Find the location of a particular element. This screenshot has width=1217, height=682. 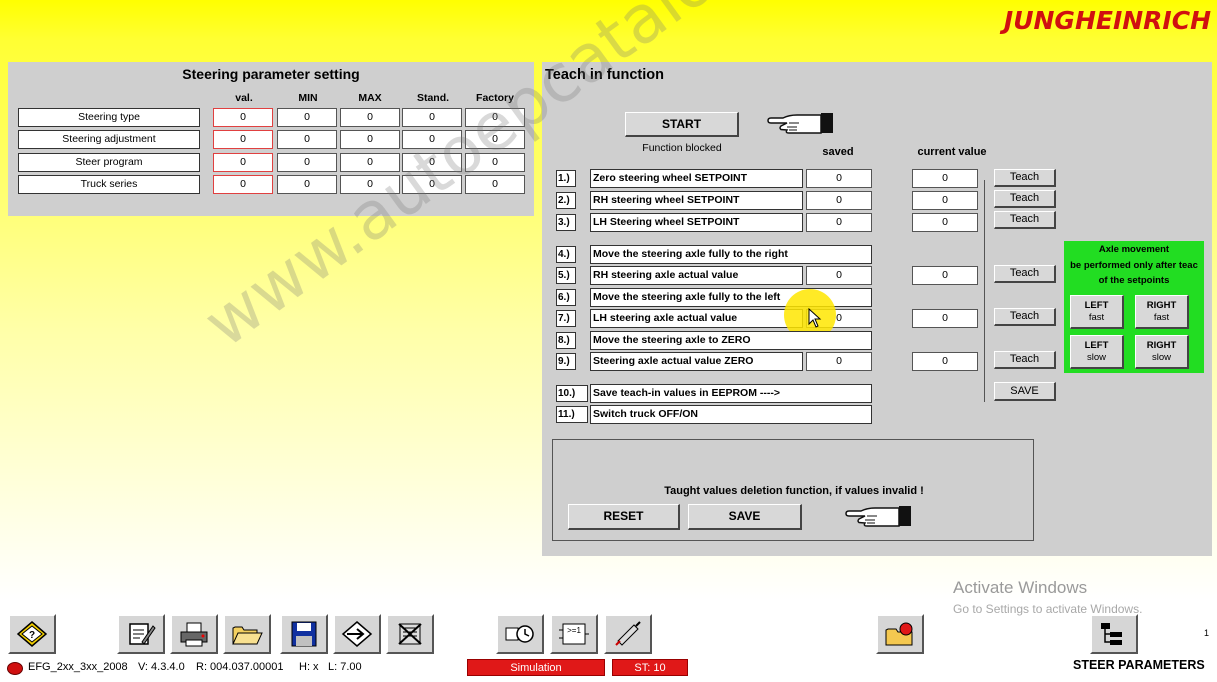

divider-line is located at coordinates (984, 291).